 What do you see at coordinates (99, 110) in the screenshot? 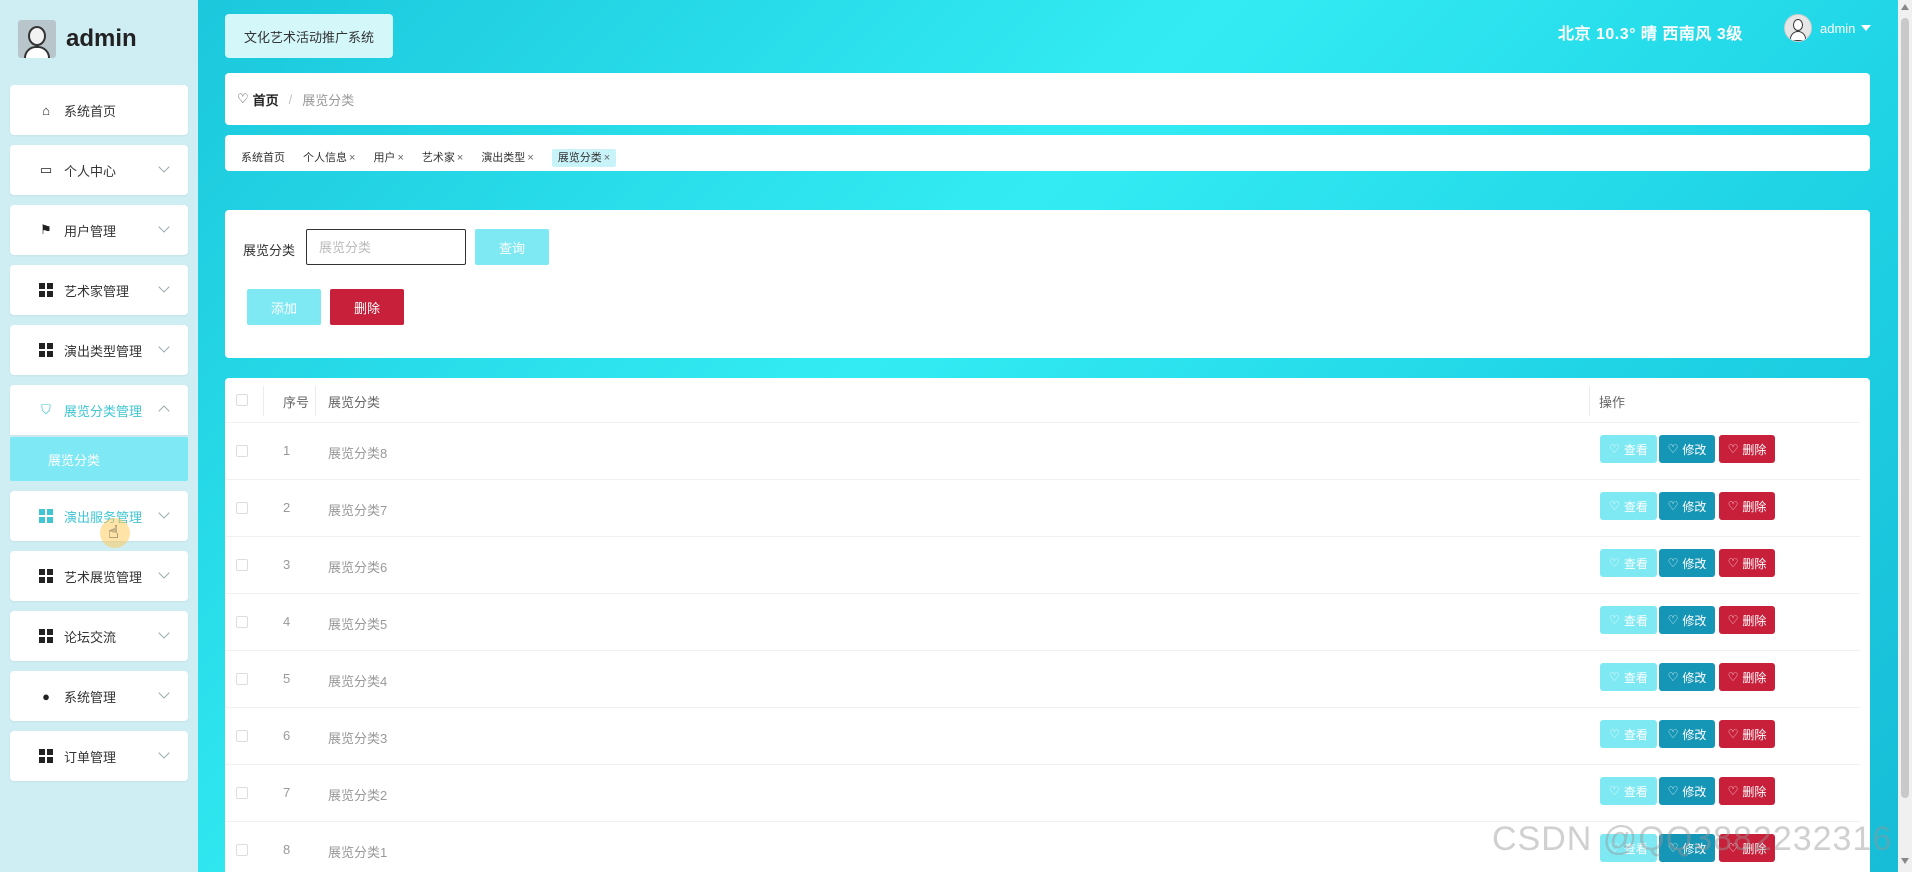
I see `sidebar-item-home: ⌂ 系统首页` at bounding box center [99, 110].